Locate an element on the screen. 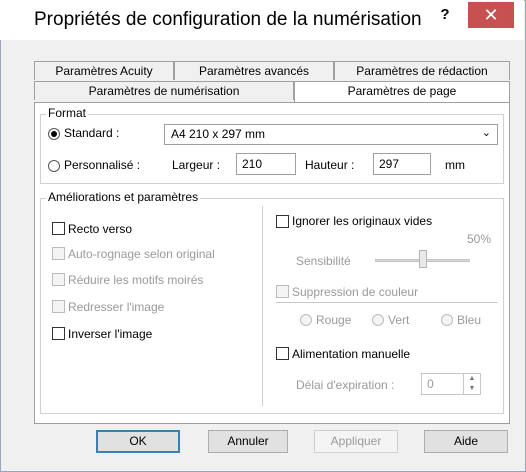 This screenshot has height=472, width=526. autocrop-label: Auto-rognage selon original is located at coordinates (141, 254).